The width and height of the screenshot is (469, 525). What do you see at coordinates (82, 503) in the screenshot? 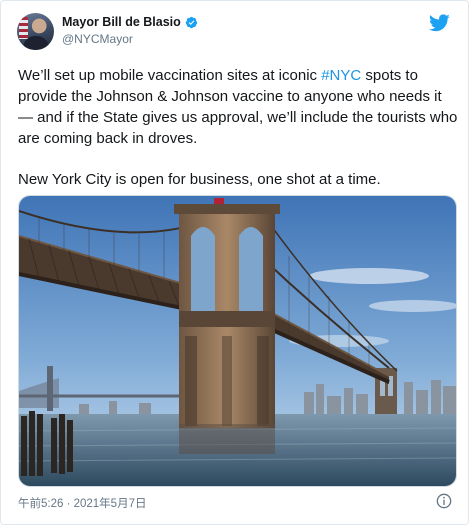
I see `tweet-timestamp: 午前5:26 · 2021年5月7日` at bounding box center [82, 503].